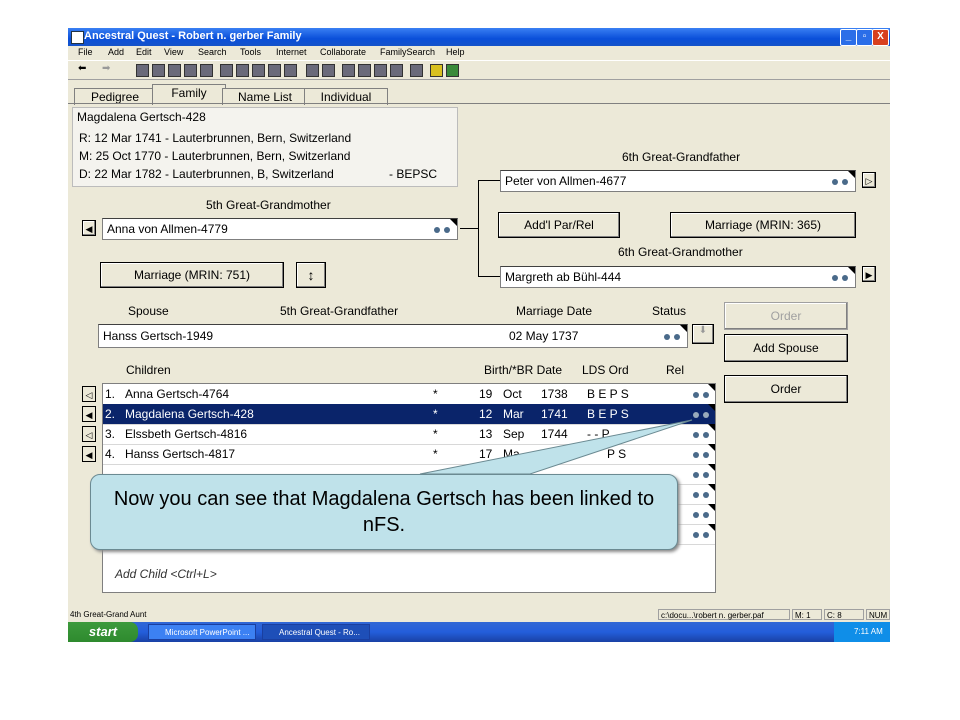 Image resolution: width=960 pixels, height=720 pixels. I want to click on binoculars-icon, so click(348, 70).